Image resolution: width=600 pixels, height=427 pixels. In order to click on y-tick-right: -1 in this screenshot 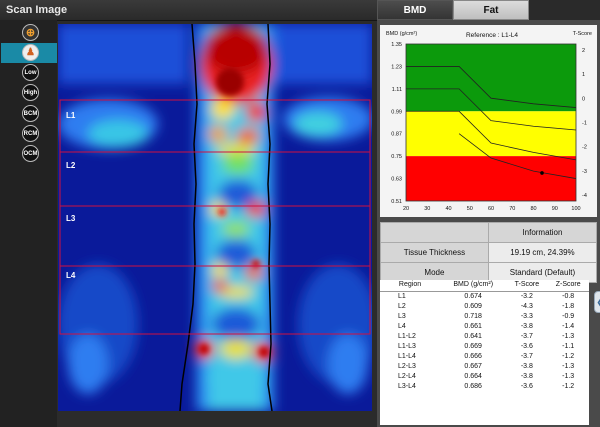, I will do `click(584, 124)`.